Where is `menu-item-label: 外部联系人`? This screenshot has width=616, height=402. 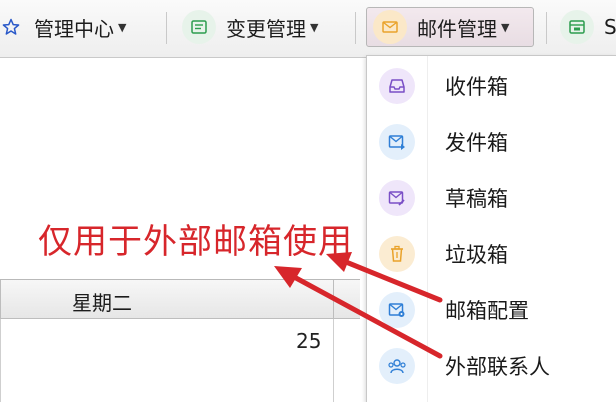 menu-item-label: 外部联系人 is located at coordinates (497, 367).